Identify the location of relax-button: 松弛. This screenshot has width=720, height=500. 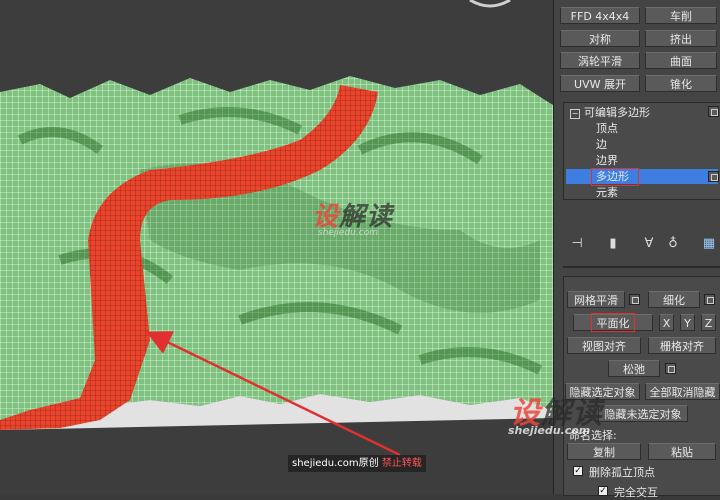
(634, 368).